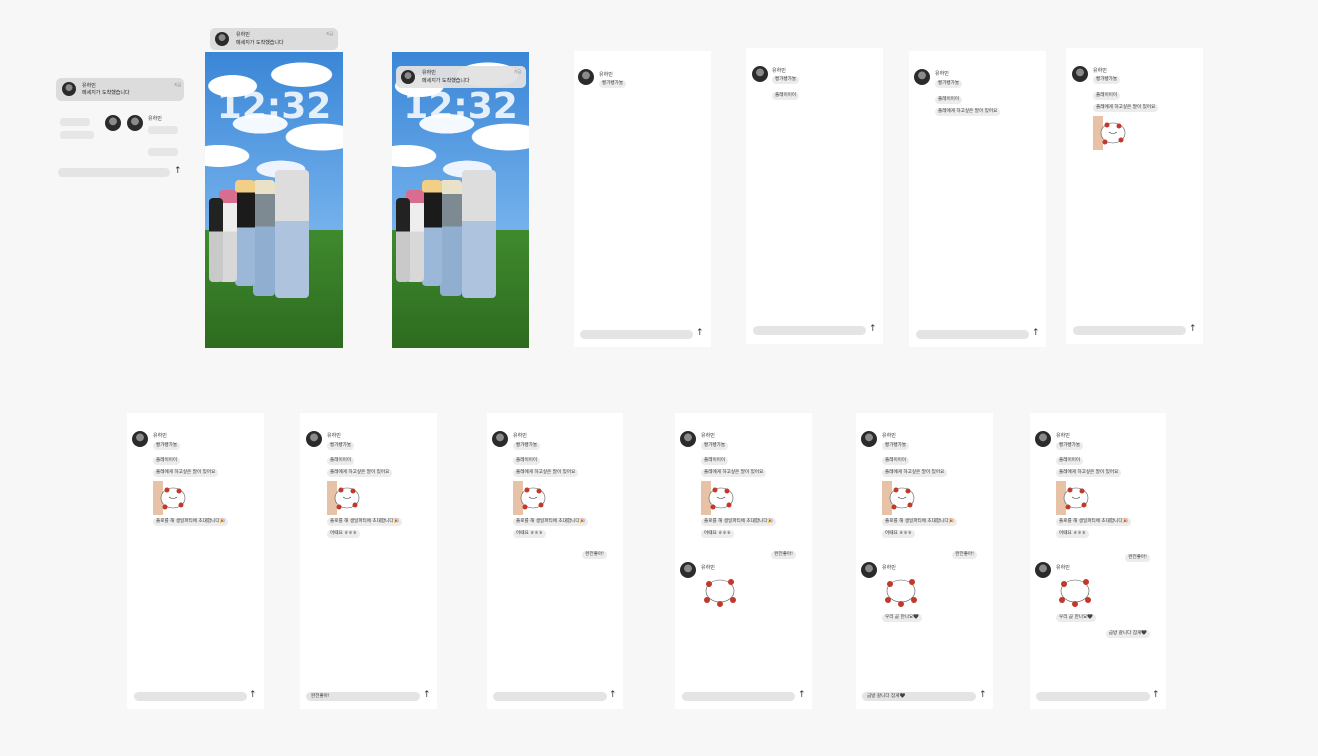 The image size is (1318, 756). What do you see at coordinates (75, 122) in the screenshot?
I see `placeholder-bubble` at bounding box center [75, 122].